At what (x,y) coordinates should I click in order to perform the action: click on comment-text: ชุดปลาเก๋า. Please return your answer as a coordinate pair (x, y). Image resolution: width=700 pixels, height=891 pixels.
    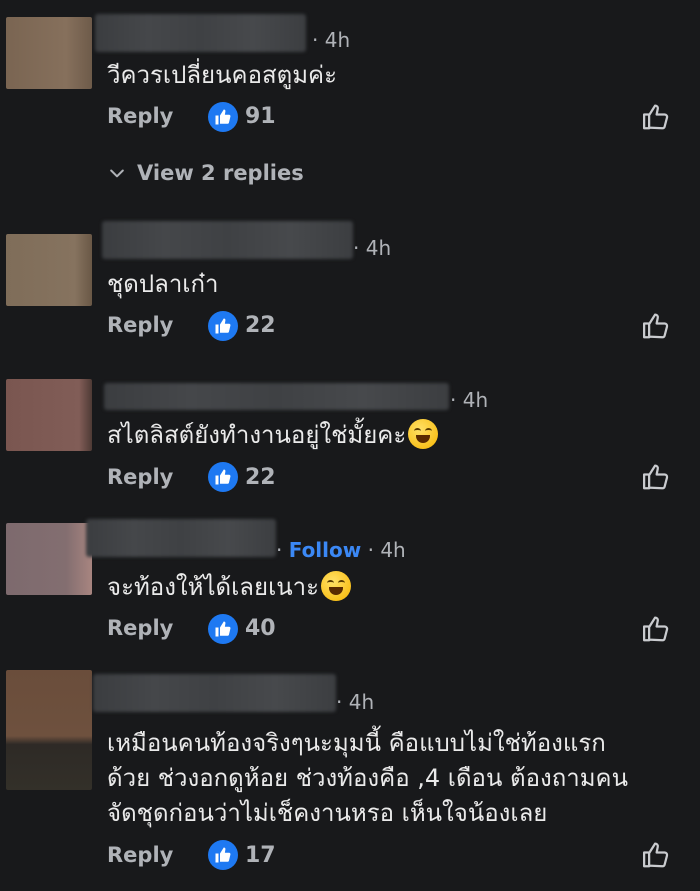
    Looking at the image, I should click on (163, 284).